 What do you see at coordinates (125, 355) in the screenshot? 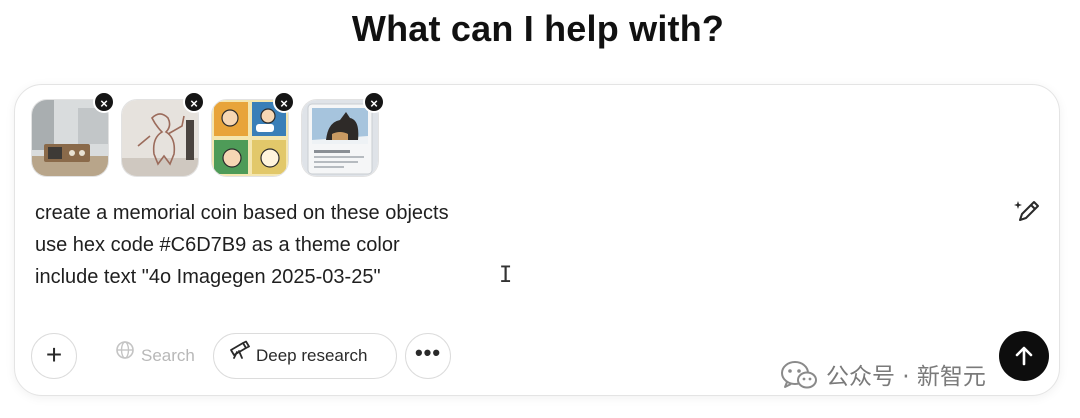
I see `globe-icon` at bounding box center [125, 355].